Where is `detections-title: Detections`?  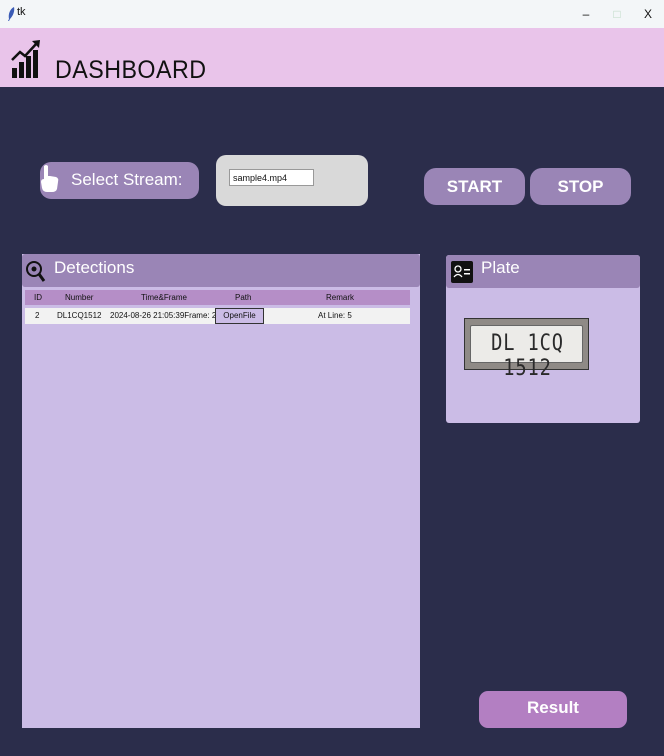
detections-title: Detections is located at coordinates (94, 267).